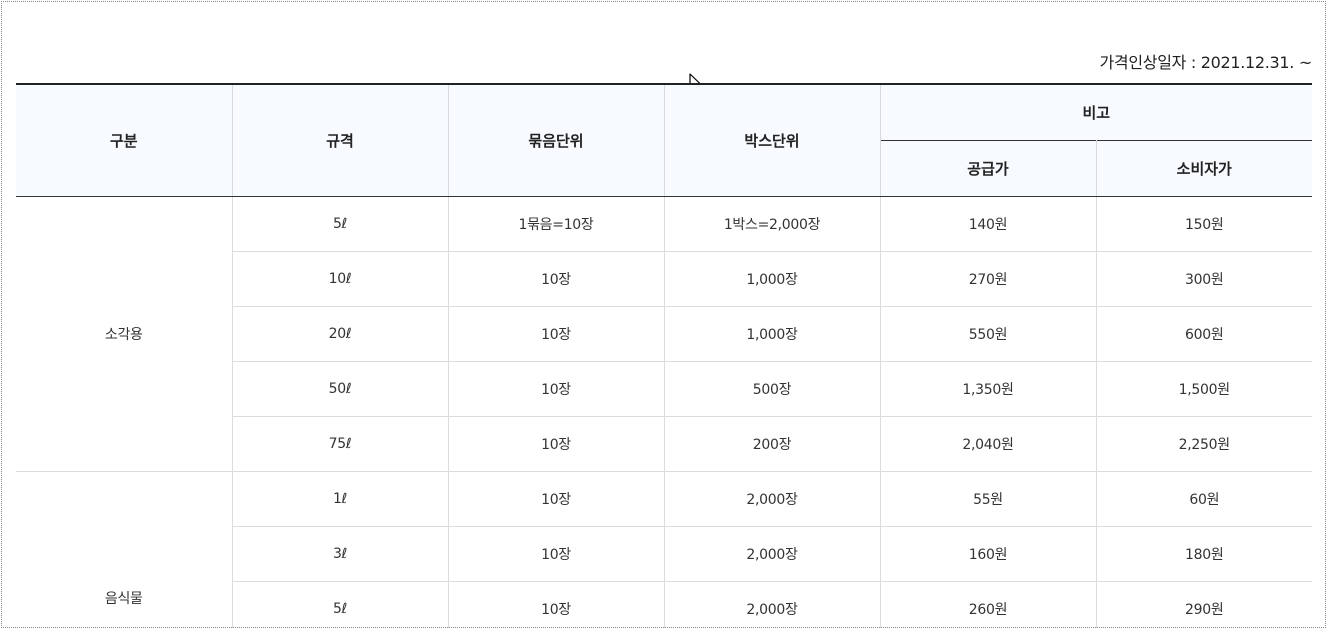 The width and height of the screenshot is (1329, 631). What do you see at coordinates (772, 444) in the screenshot?
I see `box-cell: 200장` at bounding box center [772, 444].